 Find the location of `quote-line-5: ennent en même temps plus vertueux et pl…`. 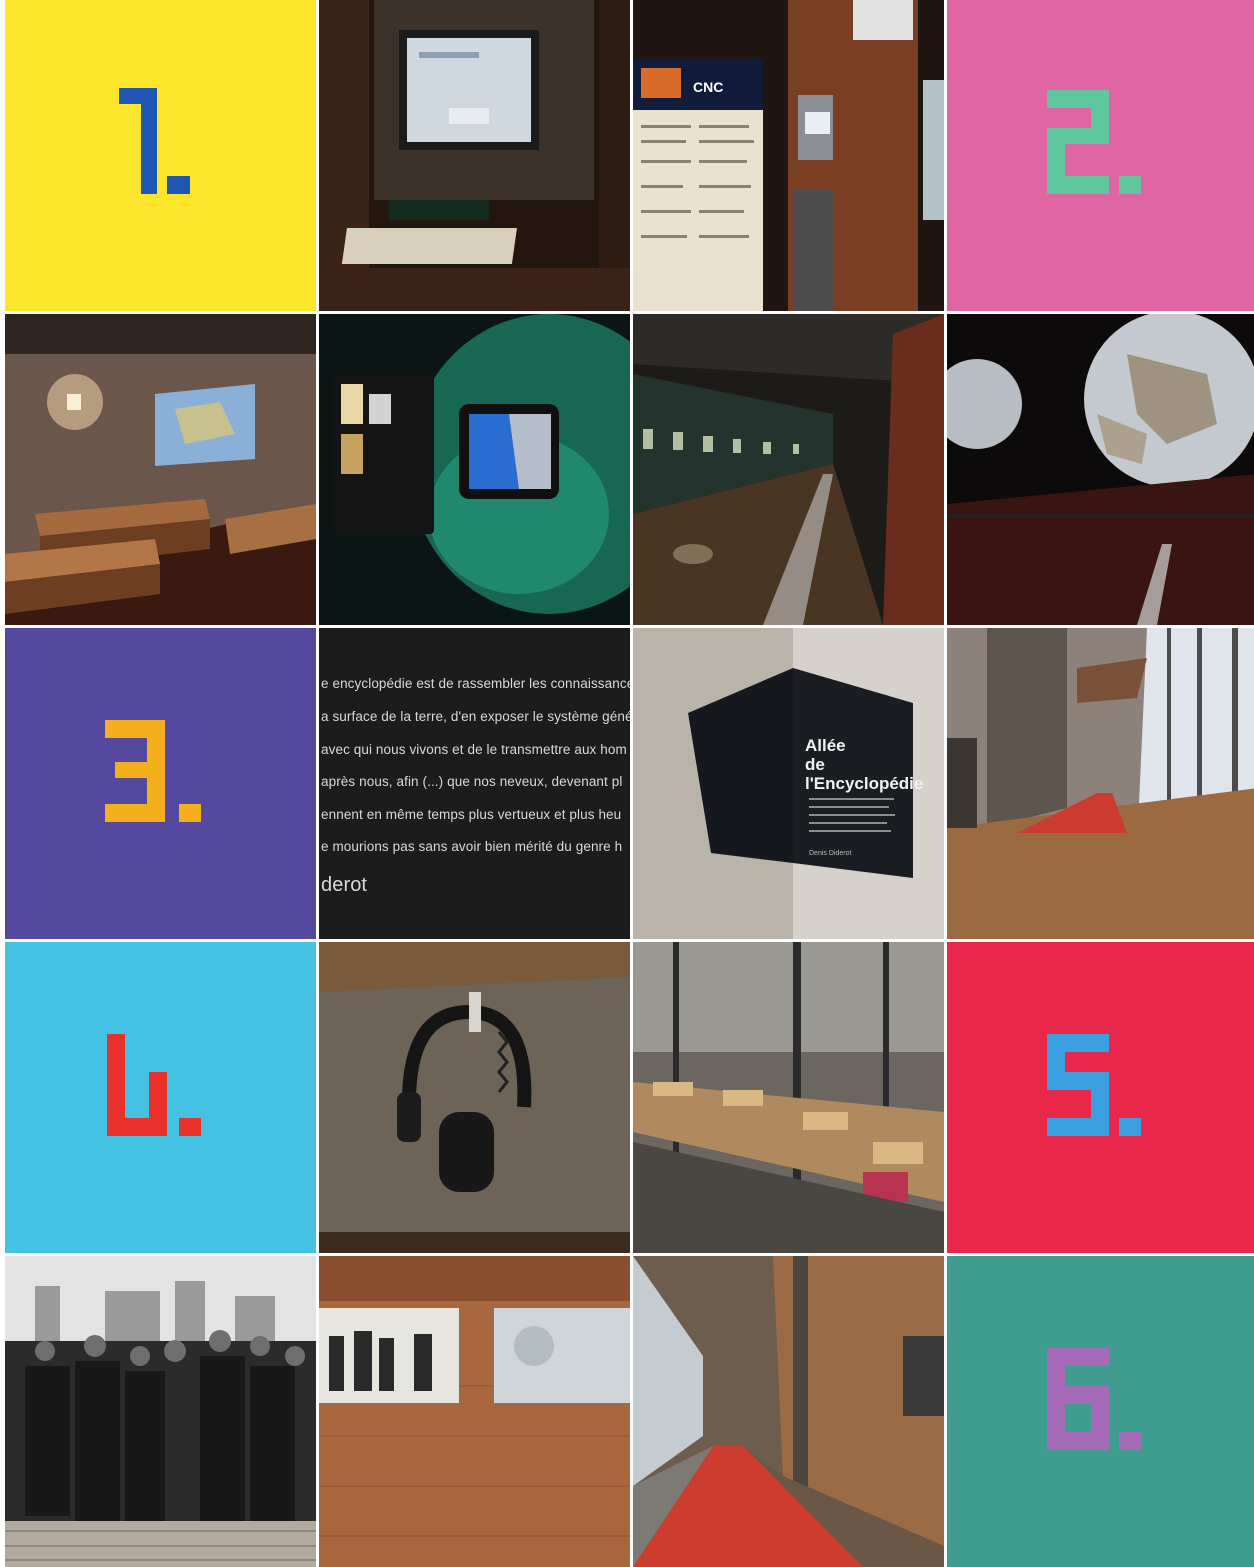

quote-line-5: ennent en même temps plus vertueux et pl… is located at coordinates (471, 814).